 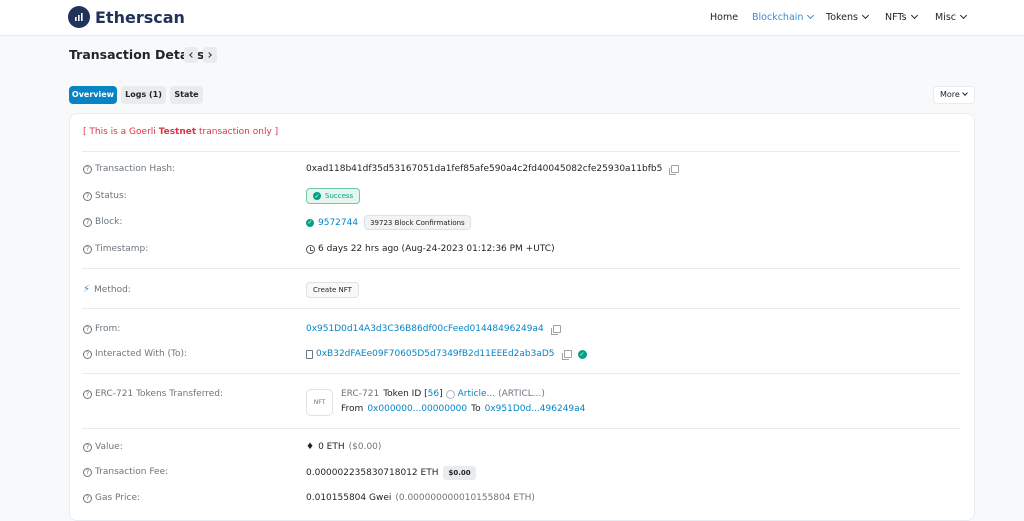 I want to click on method-label-text: Method:, so click(x=112, y=289).